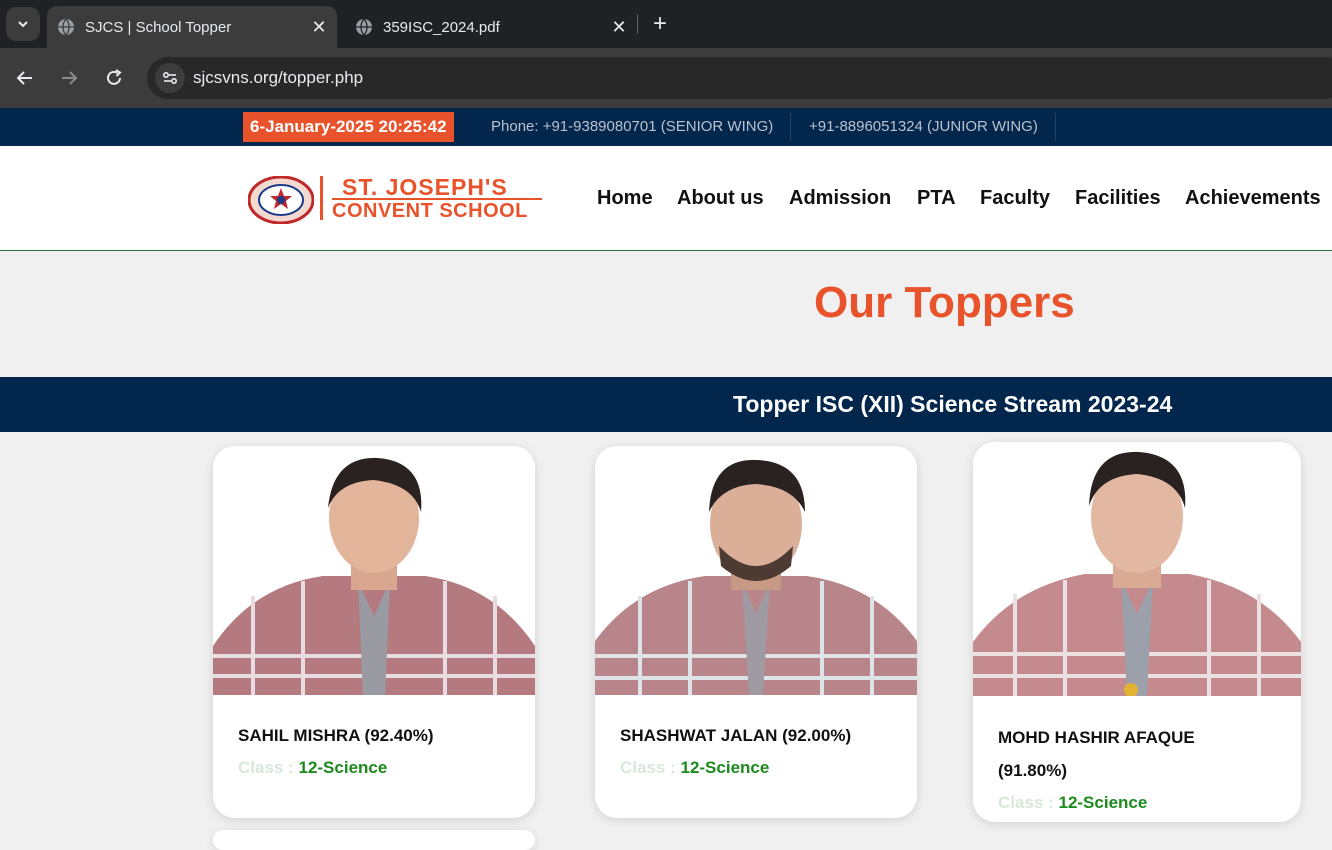  Describe the element at coordinates (625, 198) in the screenshot. I see `nav-home: Home` at that location.